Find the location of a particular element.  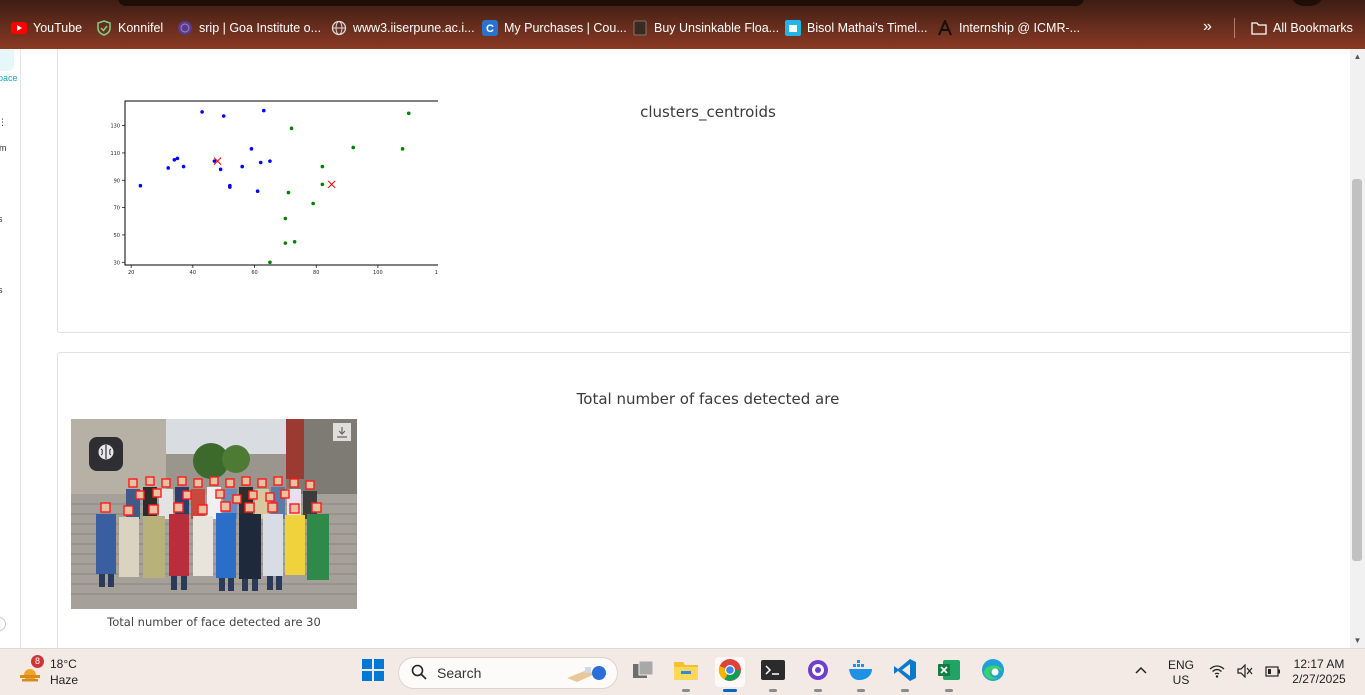

tray-overflow-chevron-icon is located at coordinates (1141, 671).